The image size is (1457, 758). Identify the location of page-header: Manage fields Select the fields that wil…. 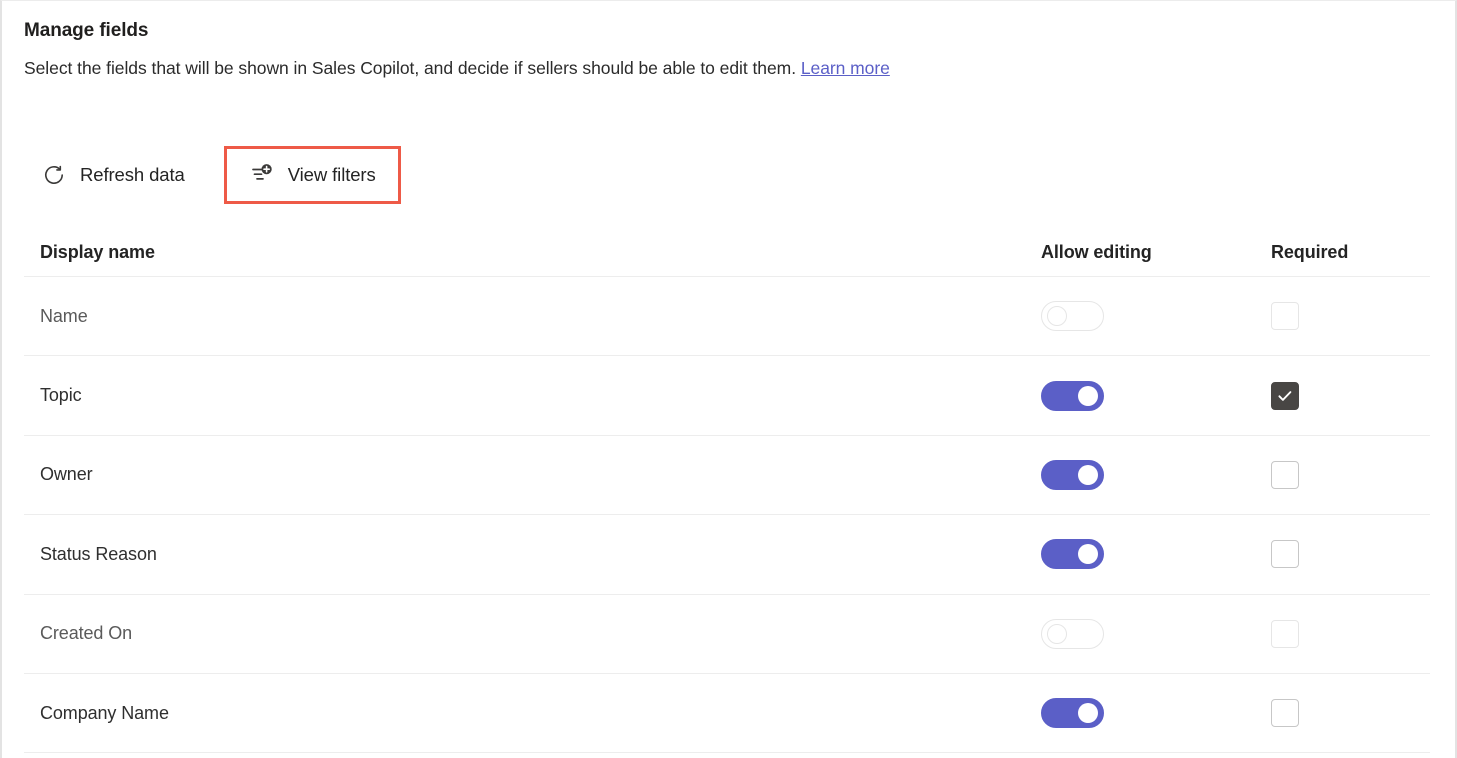
(729, 49).